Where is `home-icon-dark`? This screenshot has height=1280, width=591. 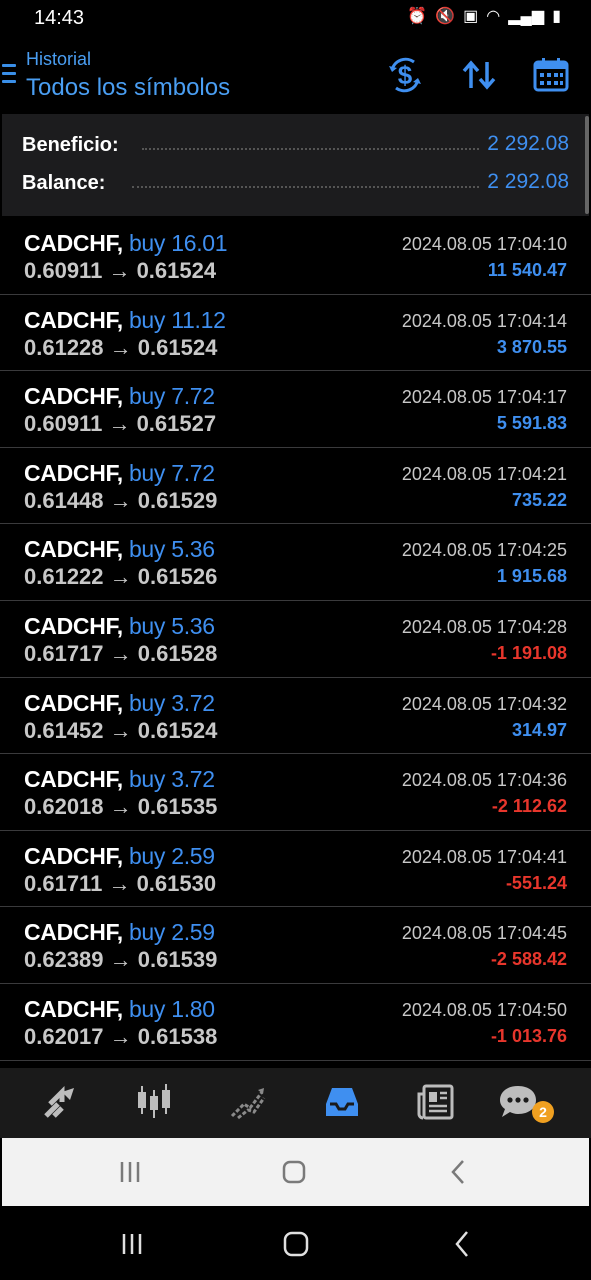
home-icon-dark is located at coordinates (296, 1244).